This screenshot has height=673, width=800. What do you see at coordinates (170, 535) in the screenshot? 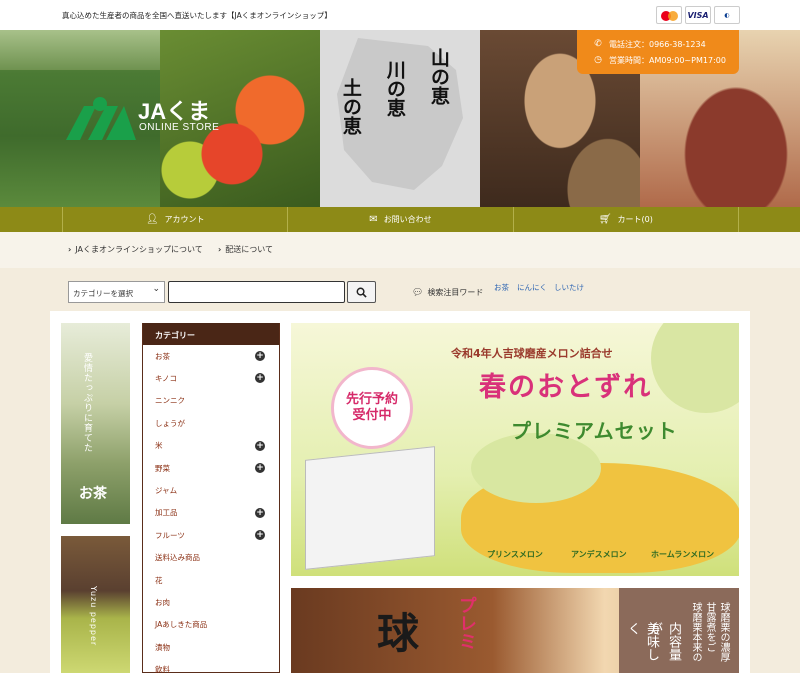
I see `category-item-label: フルーツ` at bounding box center [170, 535].